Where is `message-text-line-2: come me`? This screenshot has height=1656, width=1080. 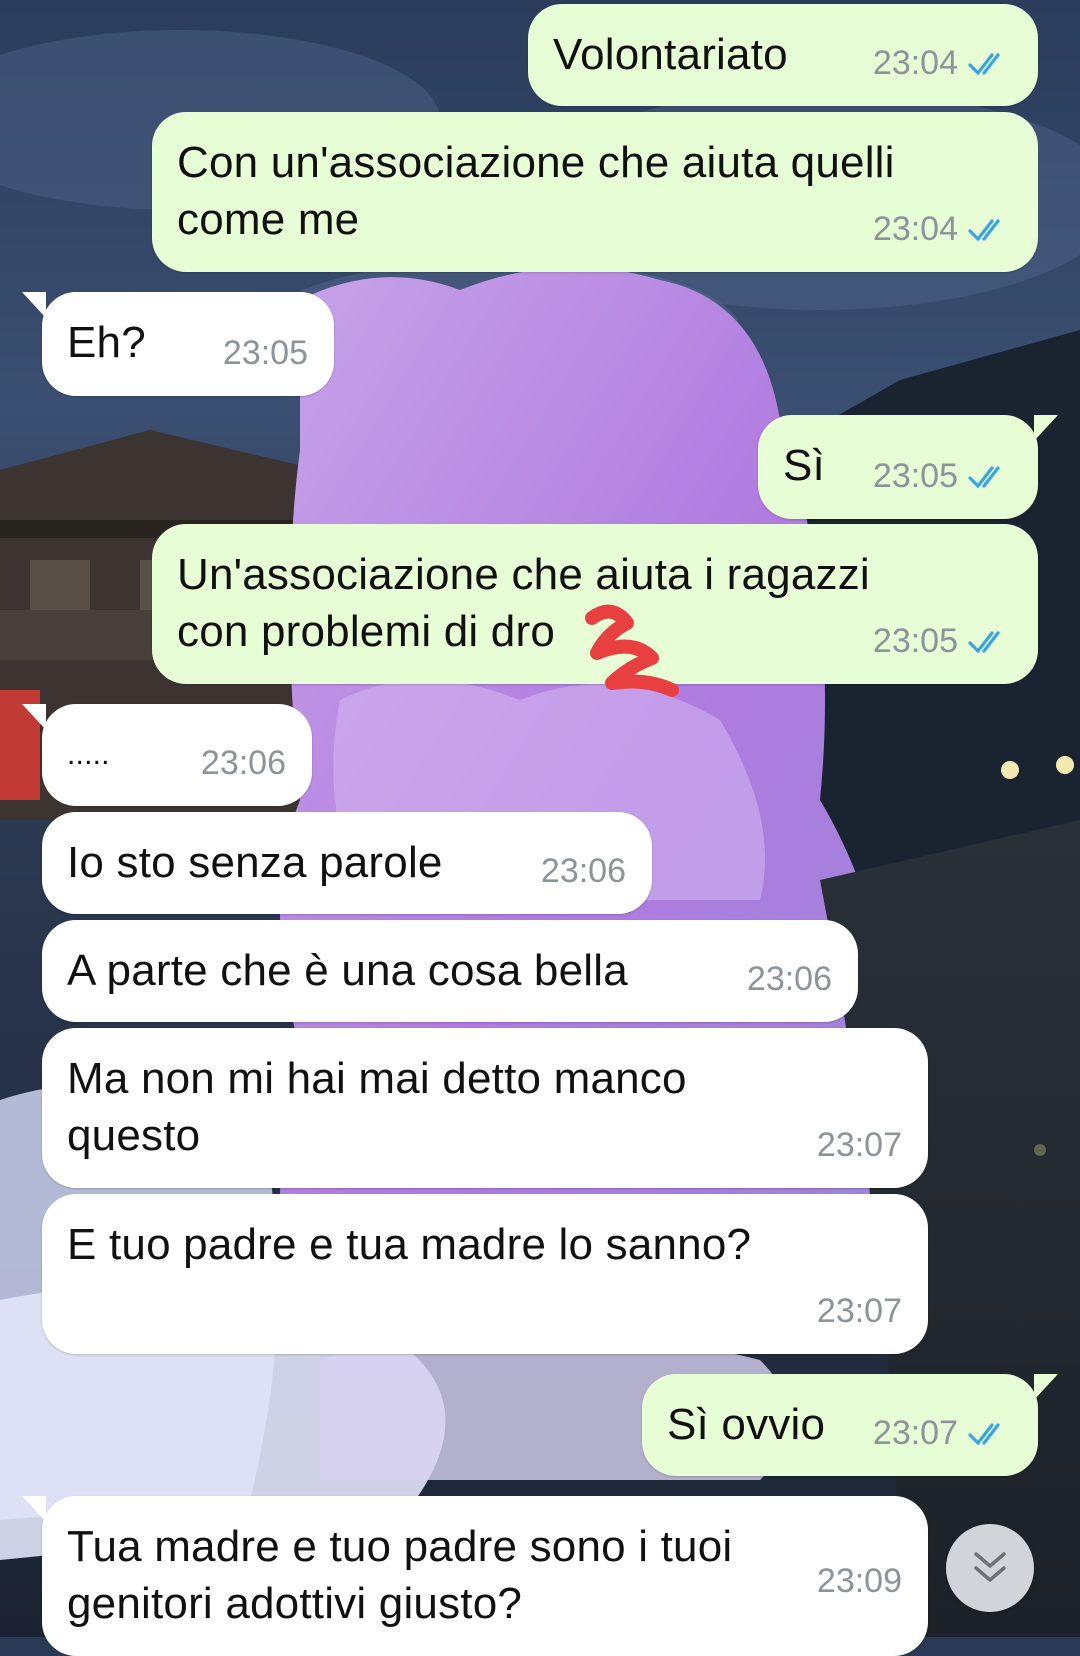
message-text-line-2: come me is located at coordinates (268, 219).